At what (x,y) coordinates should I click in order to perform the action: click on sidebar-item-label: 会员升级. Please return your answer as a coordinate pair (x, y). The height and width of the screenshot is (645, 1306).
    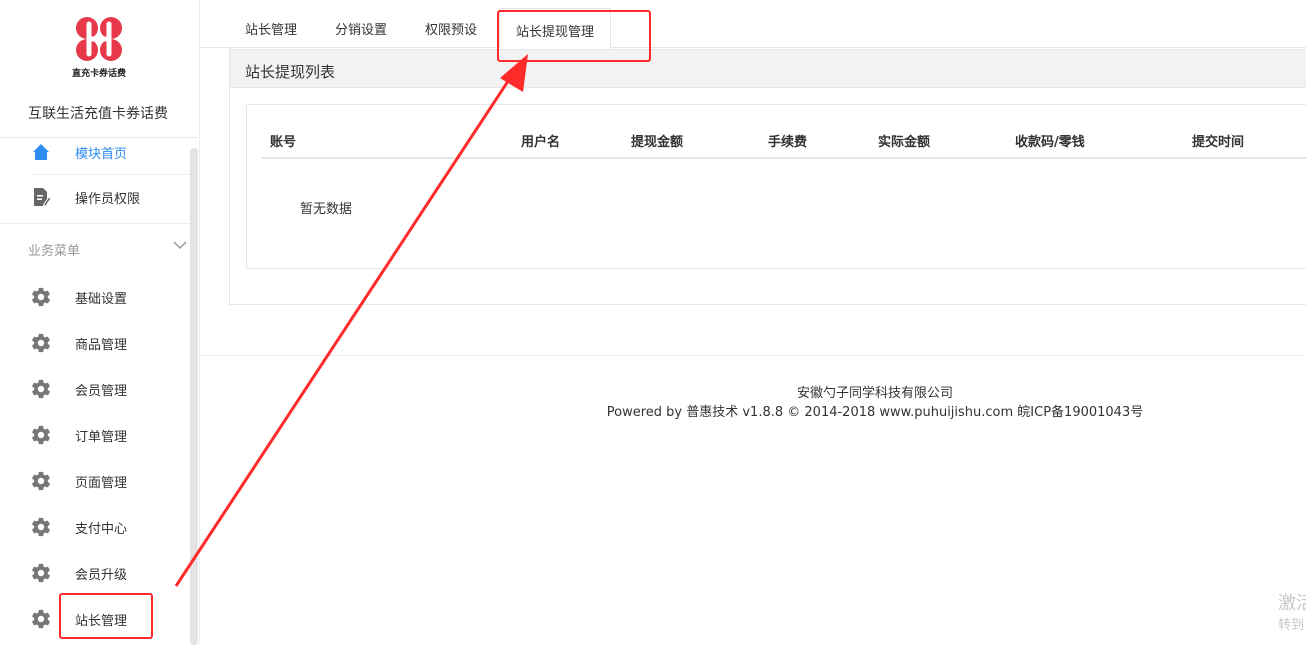
    Looking at the image, I should click on (101, 575).